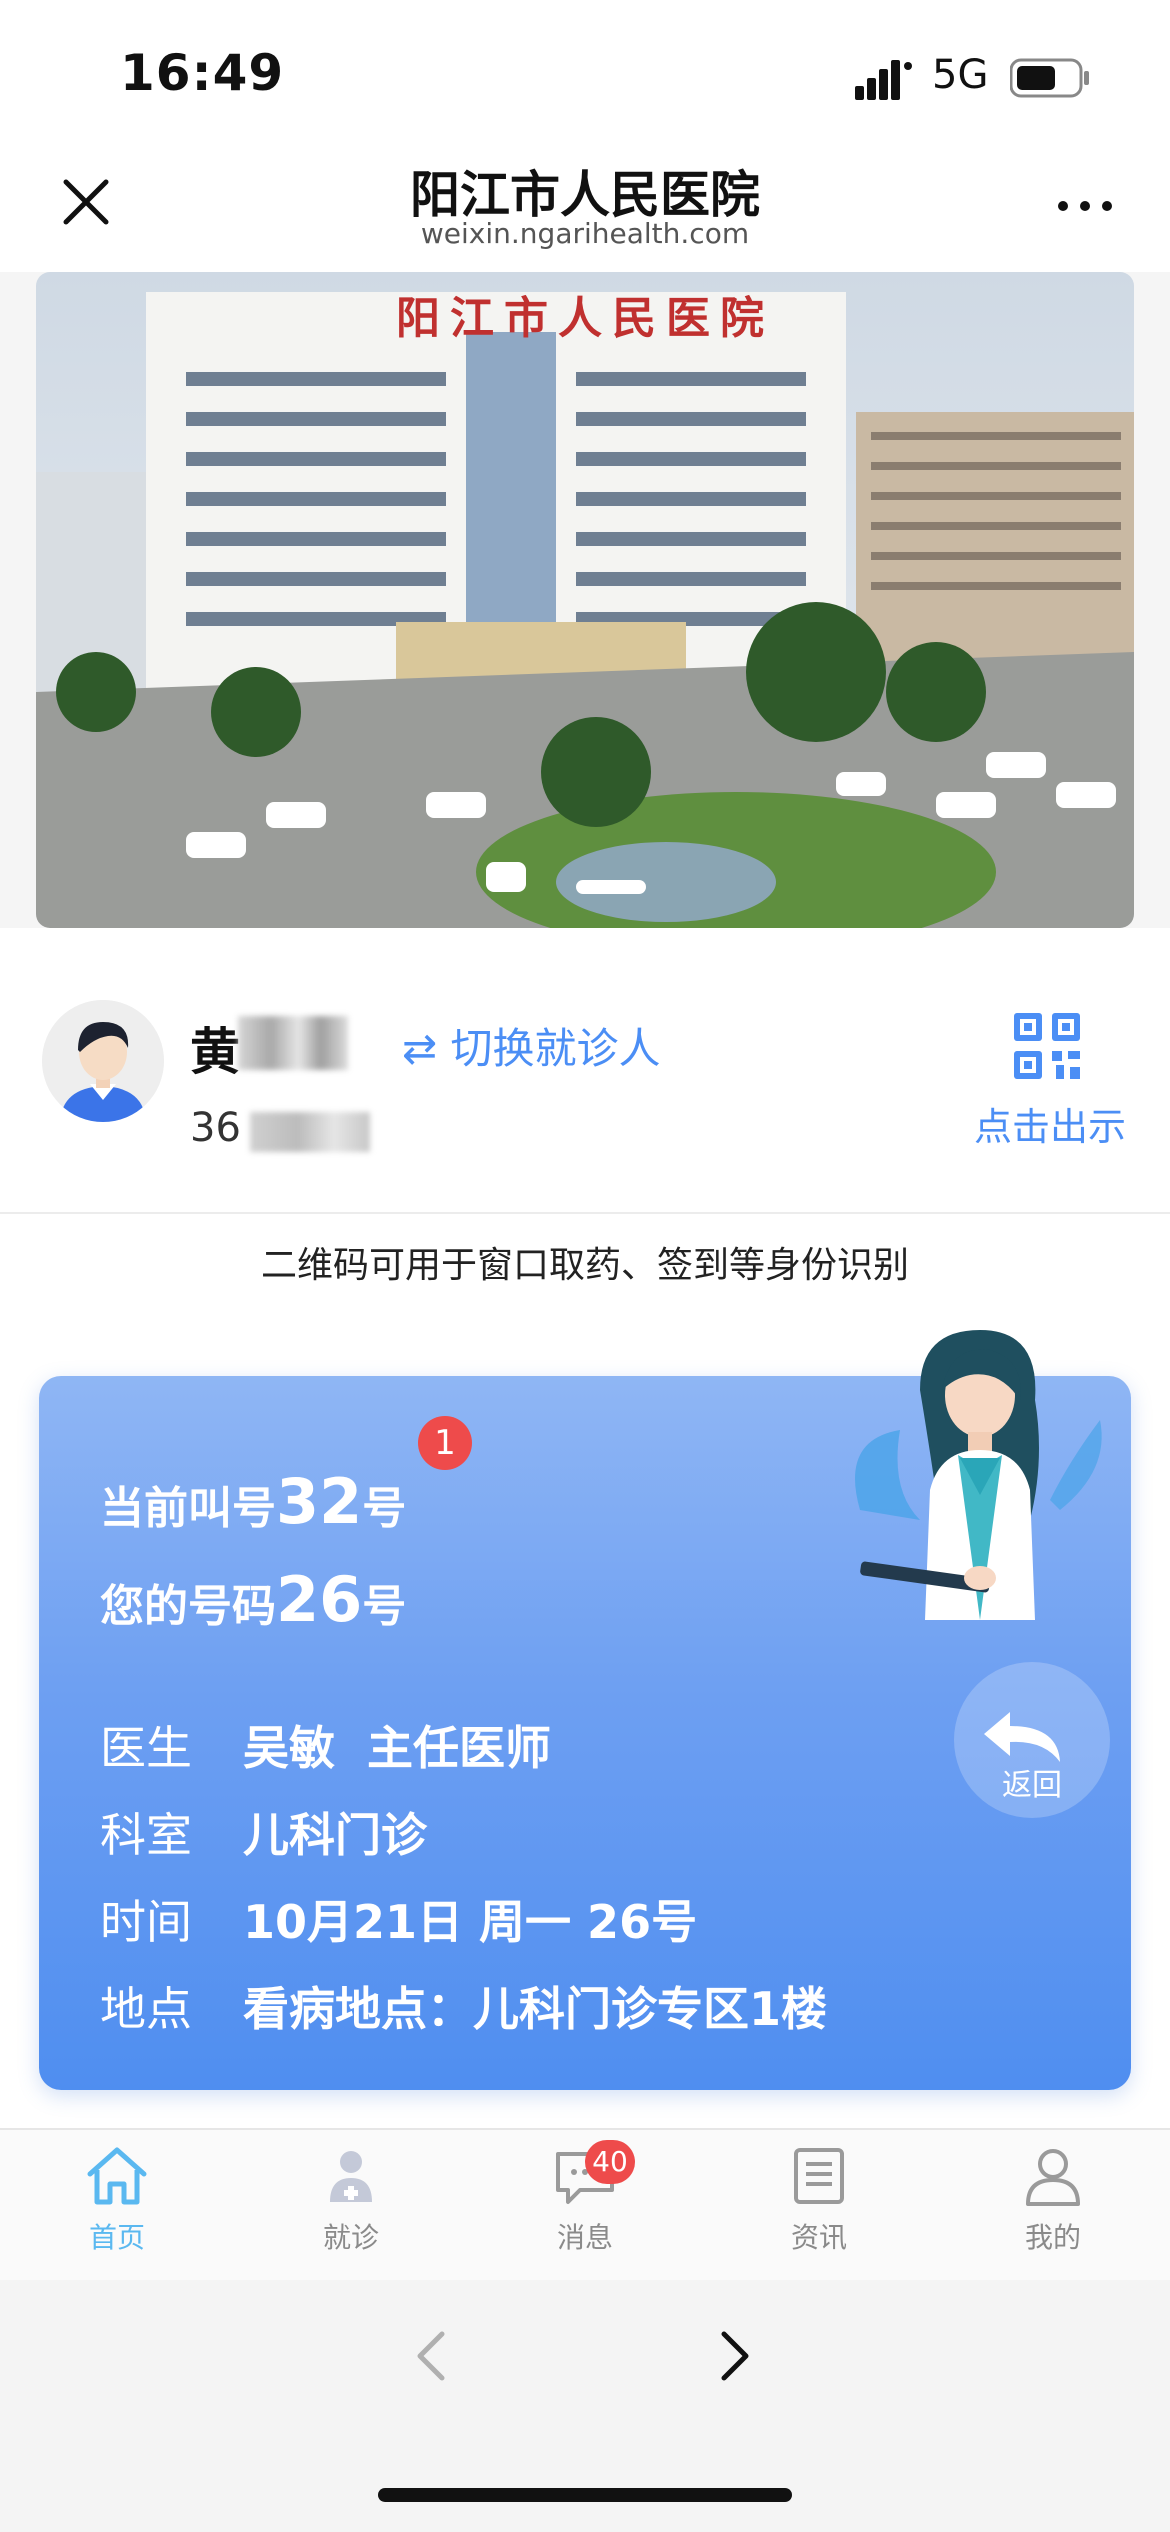 The image size is (1170, 2532). Describe the element at coordinates (310, 1132) in the screenshot. I see `masked-id` at that location.